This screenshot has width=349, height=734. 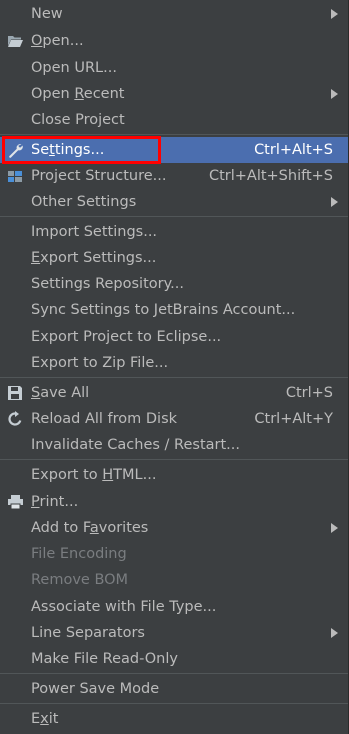 I want to click on menu-item-shortcut: Ctrl+Alt+S, so click(x=293, y=150).